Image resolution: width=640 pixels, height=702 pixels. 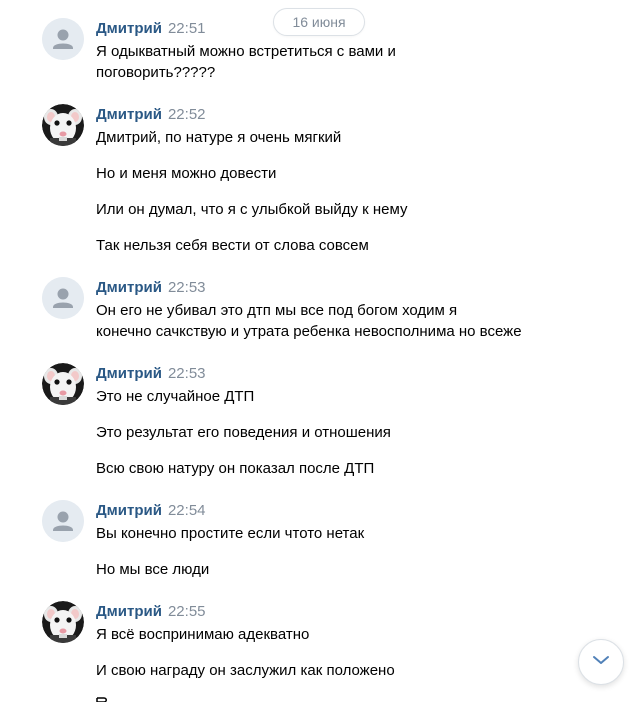 I want to click on message-time: 22:54, so click(x=187, y=510).